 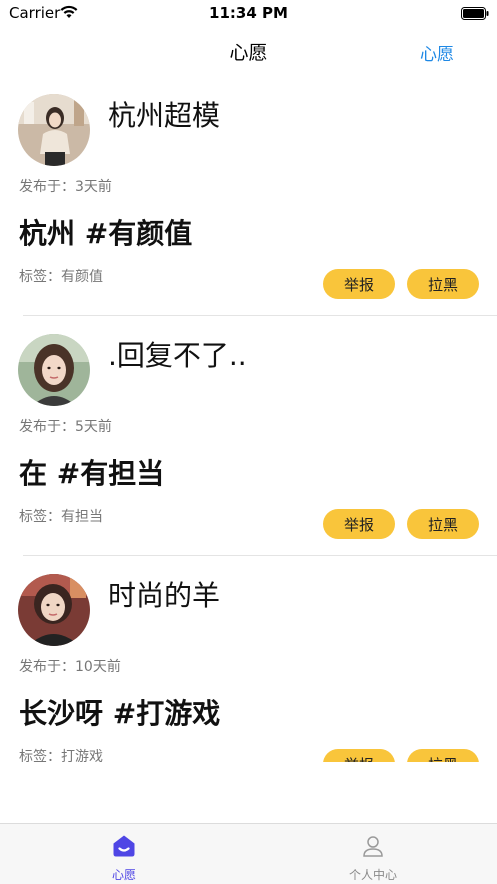 What do you see at coordinates (82, 277) in the screenshot?
I see `tag-value: 有颜值` at bounding box center [82, 277].